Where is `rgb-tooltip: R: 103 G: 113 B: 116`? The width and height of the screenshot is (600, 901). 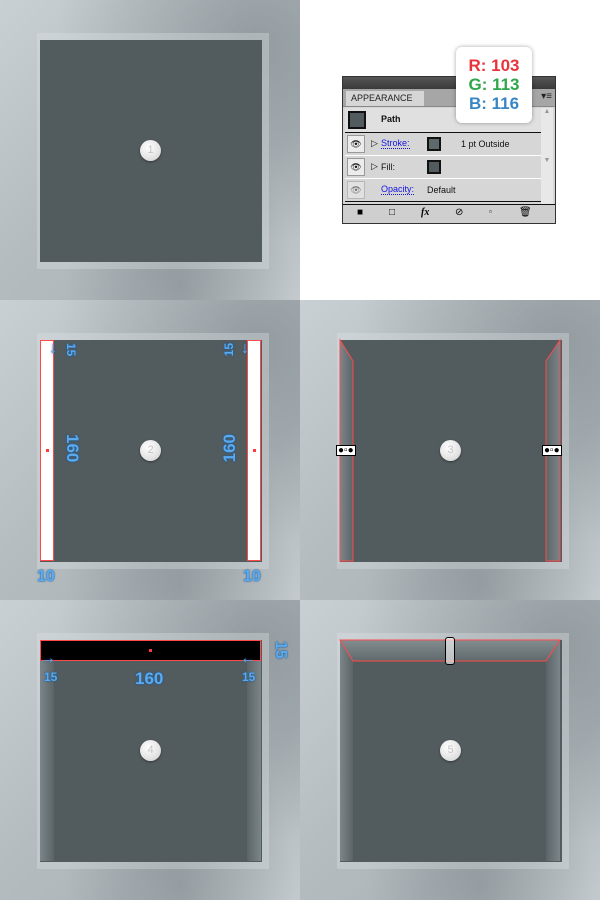
rgb-tooltip: R: 103 G: 113 B: 116 is located at coordinates (494, 85).